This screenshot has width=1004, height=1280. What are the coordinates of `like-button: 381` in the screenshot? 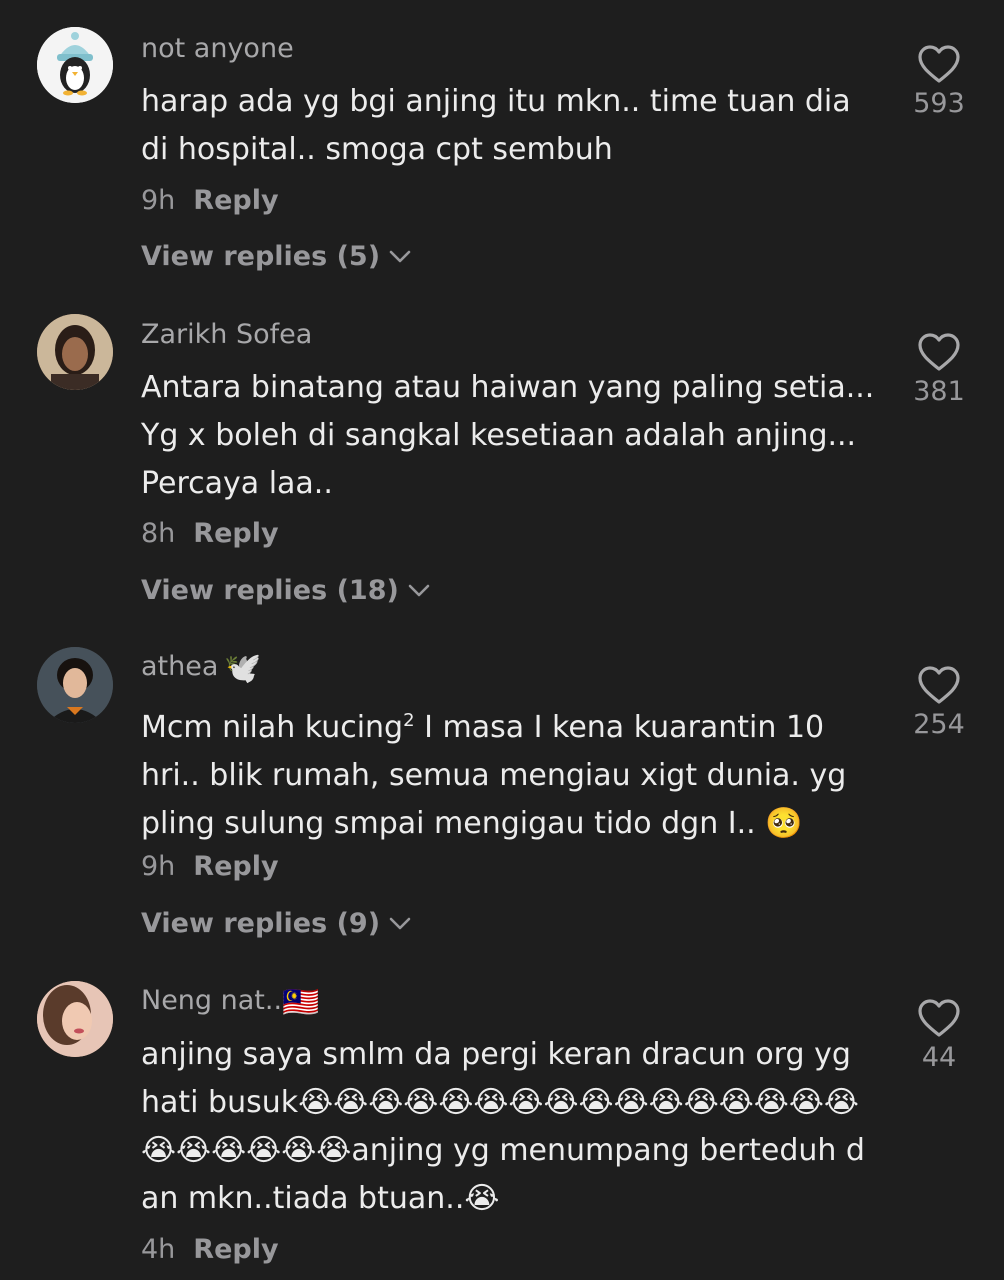 It's located at (939, 369).